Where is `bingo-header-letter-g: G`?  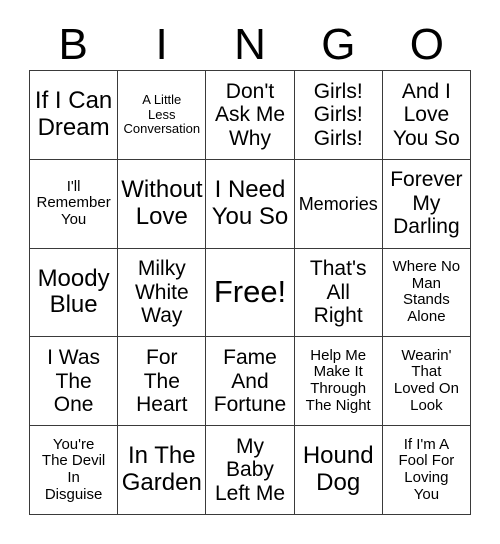
bingo-header-letter-g: G is located at coordinates (338, 44).